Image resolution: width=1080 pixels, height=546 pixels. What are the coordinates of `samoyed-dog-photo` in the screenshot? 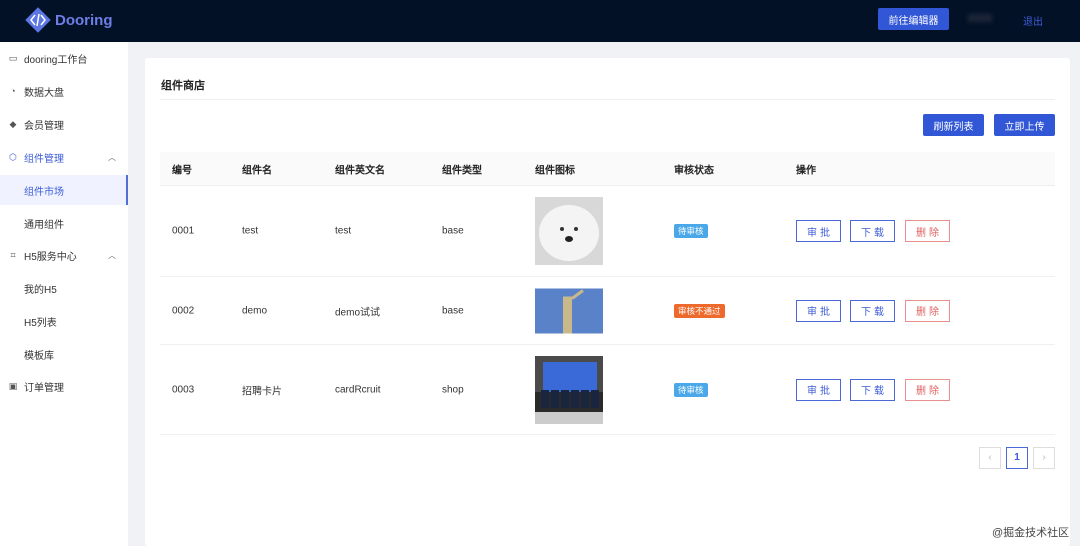 It's located at (569, 231).